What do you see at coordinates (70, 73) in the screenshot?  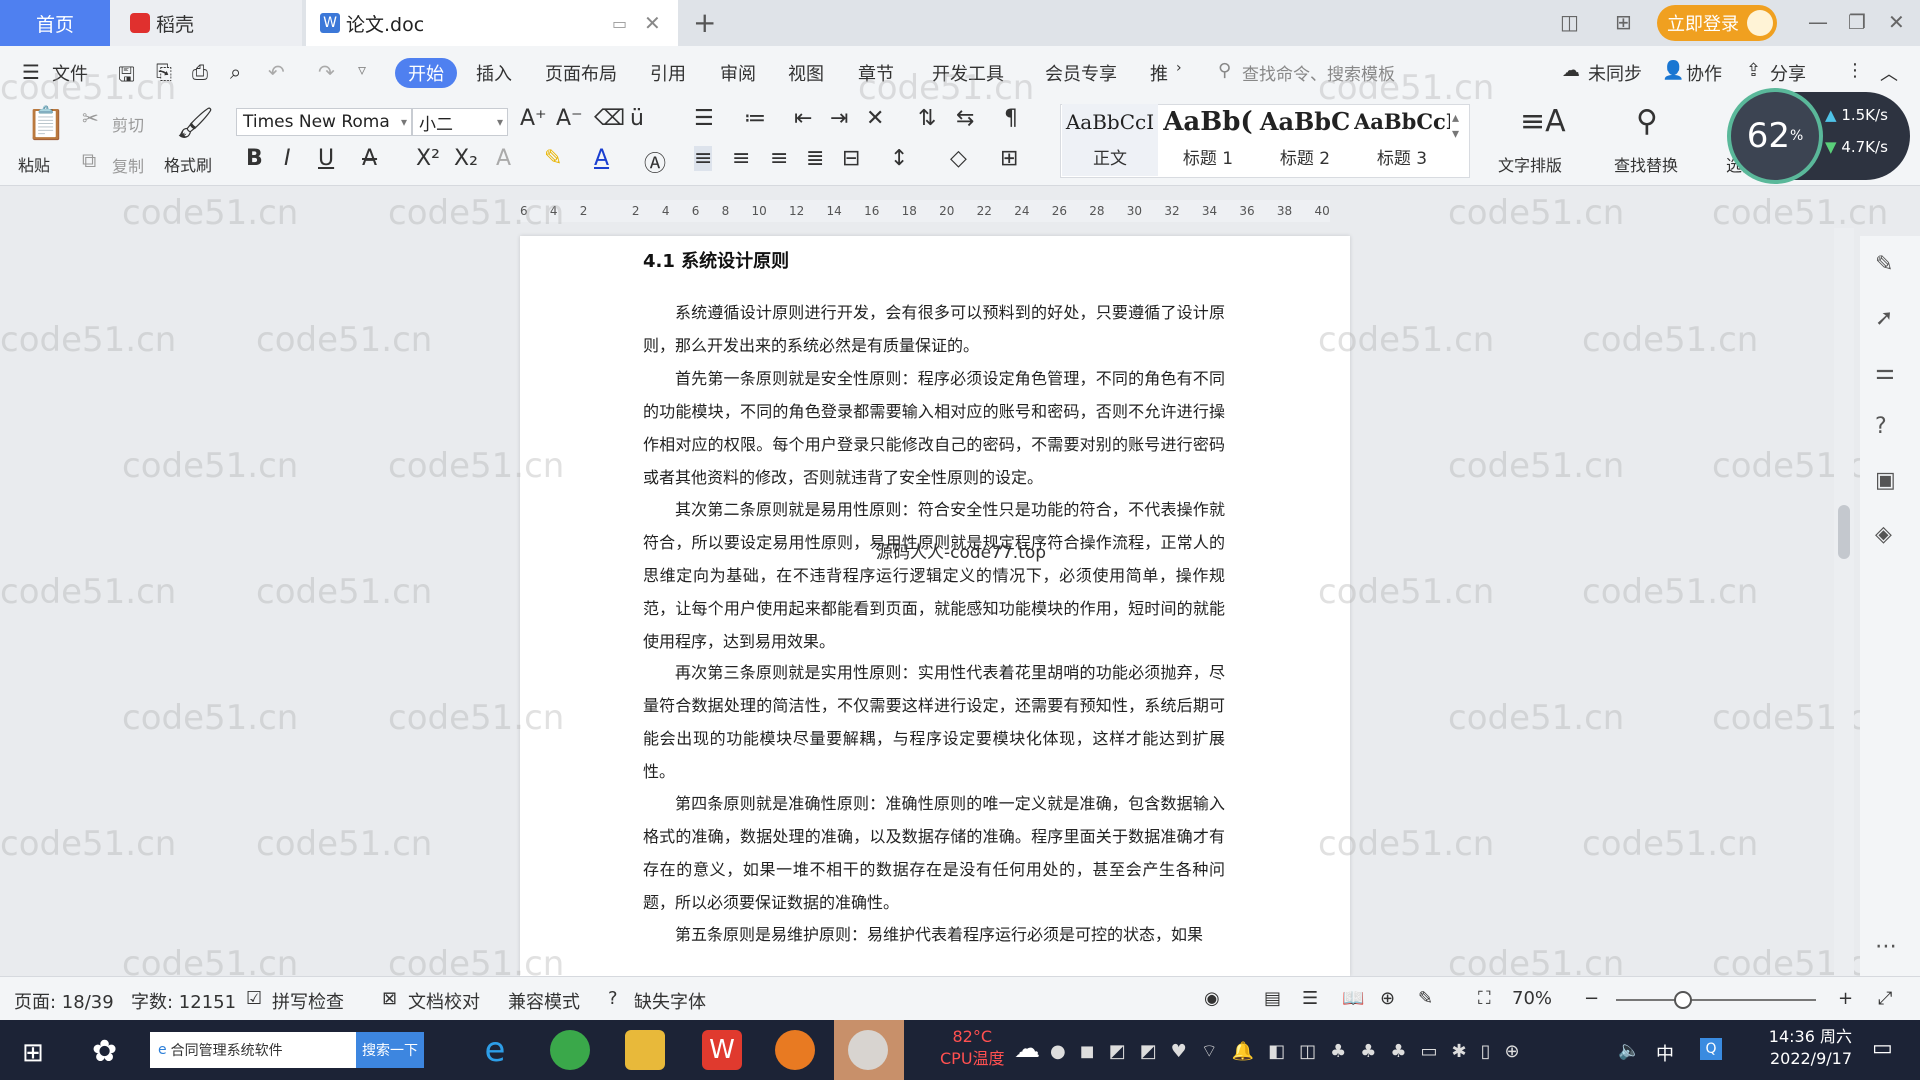 I see `menu-file: 文件` at bounding box center [70, 73].